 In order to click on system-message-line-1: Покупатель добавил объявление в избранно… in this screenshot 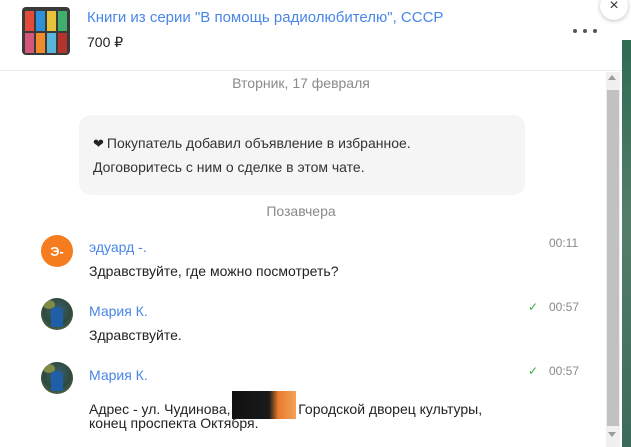, I will do `click(258, 143)`.